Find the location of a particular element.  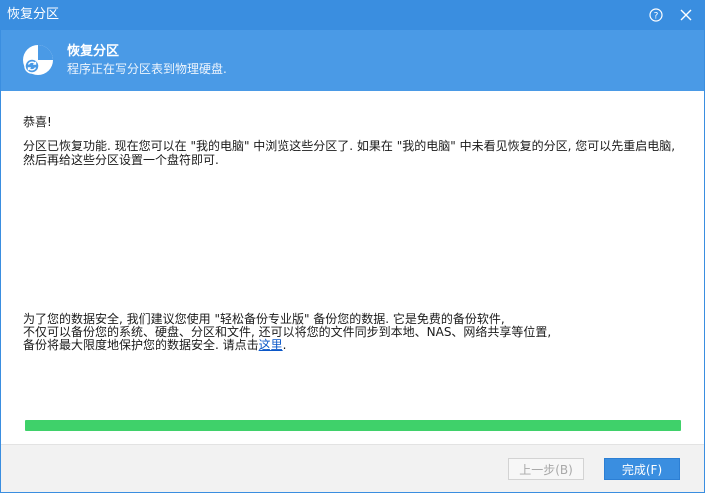

help-circle-icon: ? is located at coordinates (656, 15).